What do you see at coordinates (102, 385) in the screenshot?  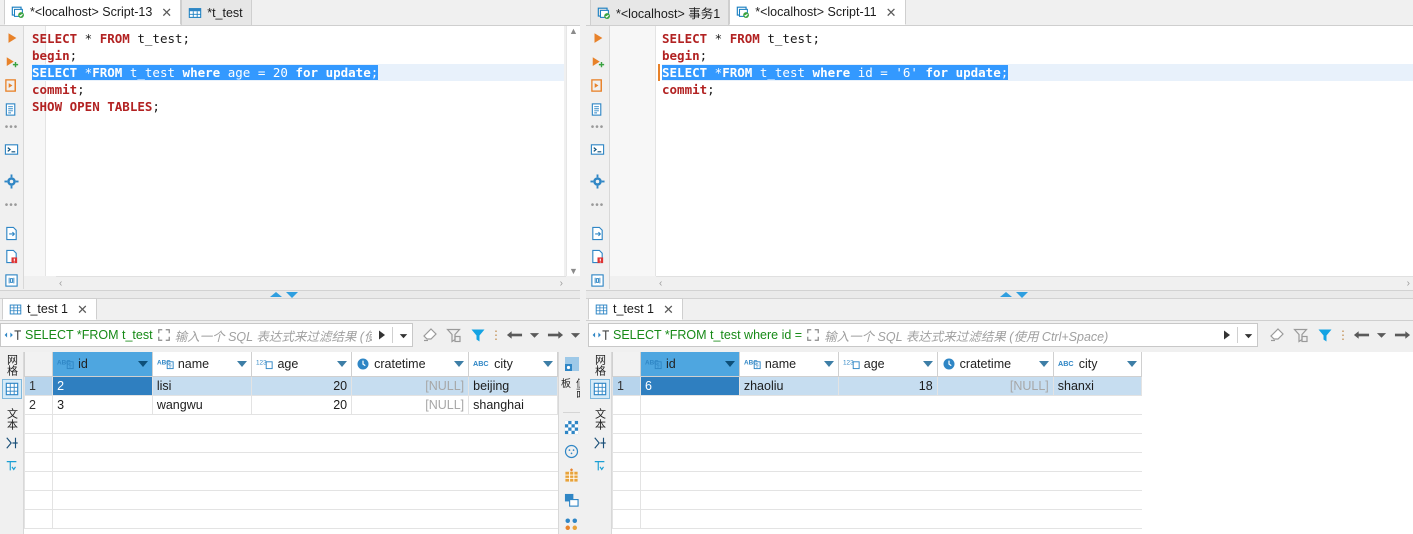 I see `table-cell: 2` at bounding box center [102, 385].